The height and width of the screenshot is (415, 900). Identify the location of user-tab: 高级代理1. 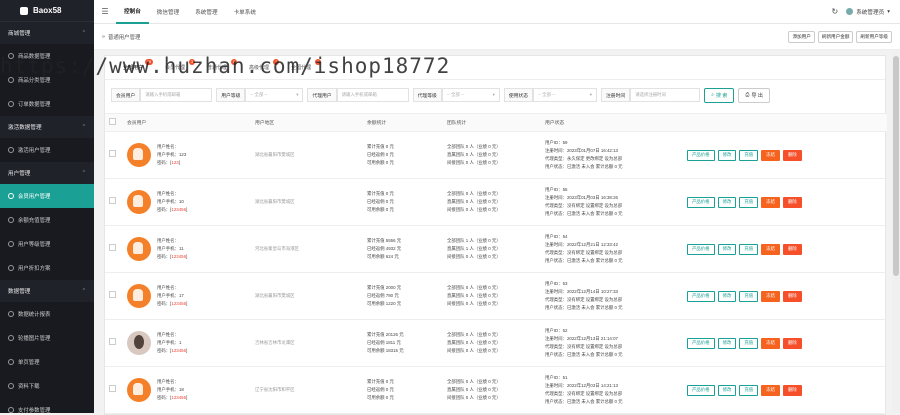
(259, 68).